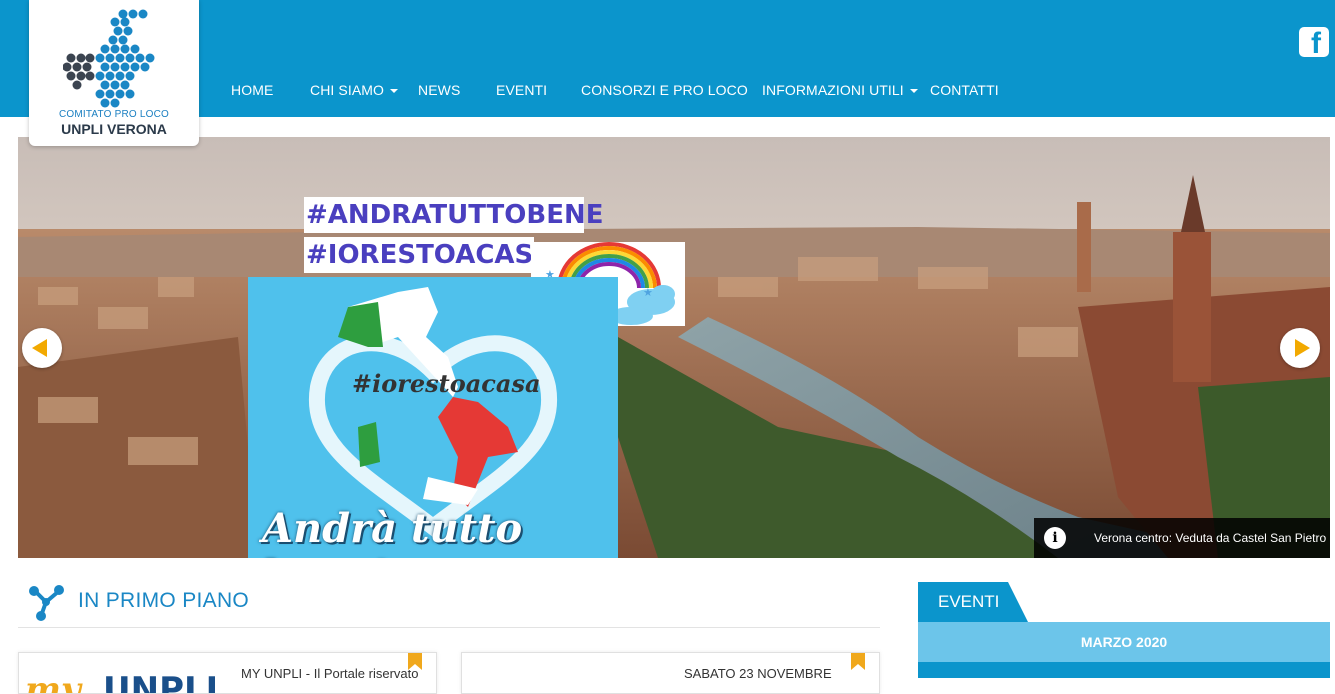 This screenshot has width=1335, height=694. I want to click on nav-home: HOME, so click(252, 90).